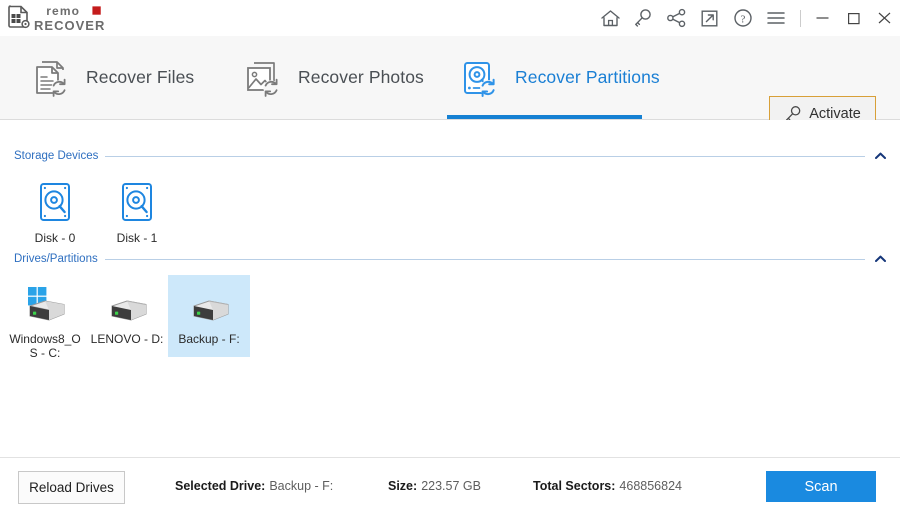 The height and width of the screenshot is (515, 900). I want to click on maximize-button, so click(853, 18).